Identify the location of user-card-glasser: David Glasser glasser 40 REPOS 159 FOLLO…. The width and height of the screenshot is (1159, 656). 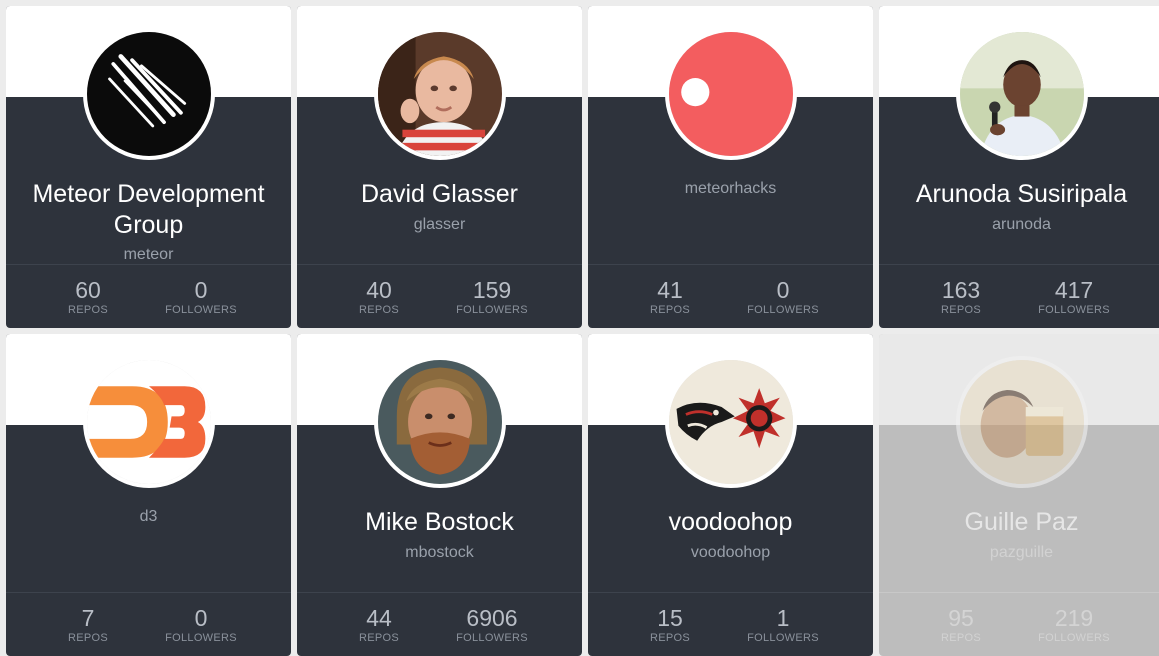
(439, 167).